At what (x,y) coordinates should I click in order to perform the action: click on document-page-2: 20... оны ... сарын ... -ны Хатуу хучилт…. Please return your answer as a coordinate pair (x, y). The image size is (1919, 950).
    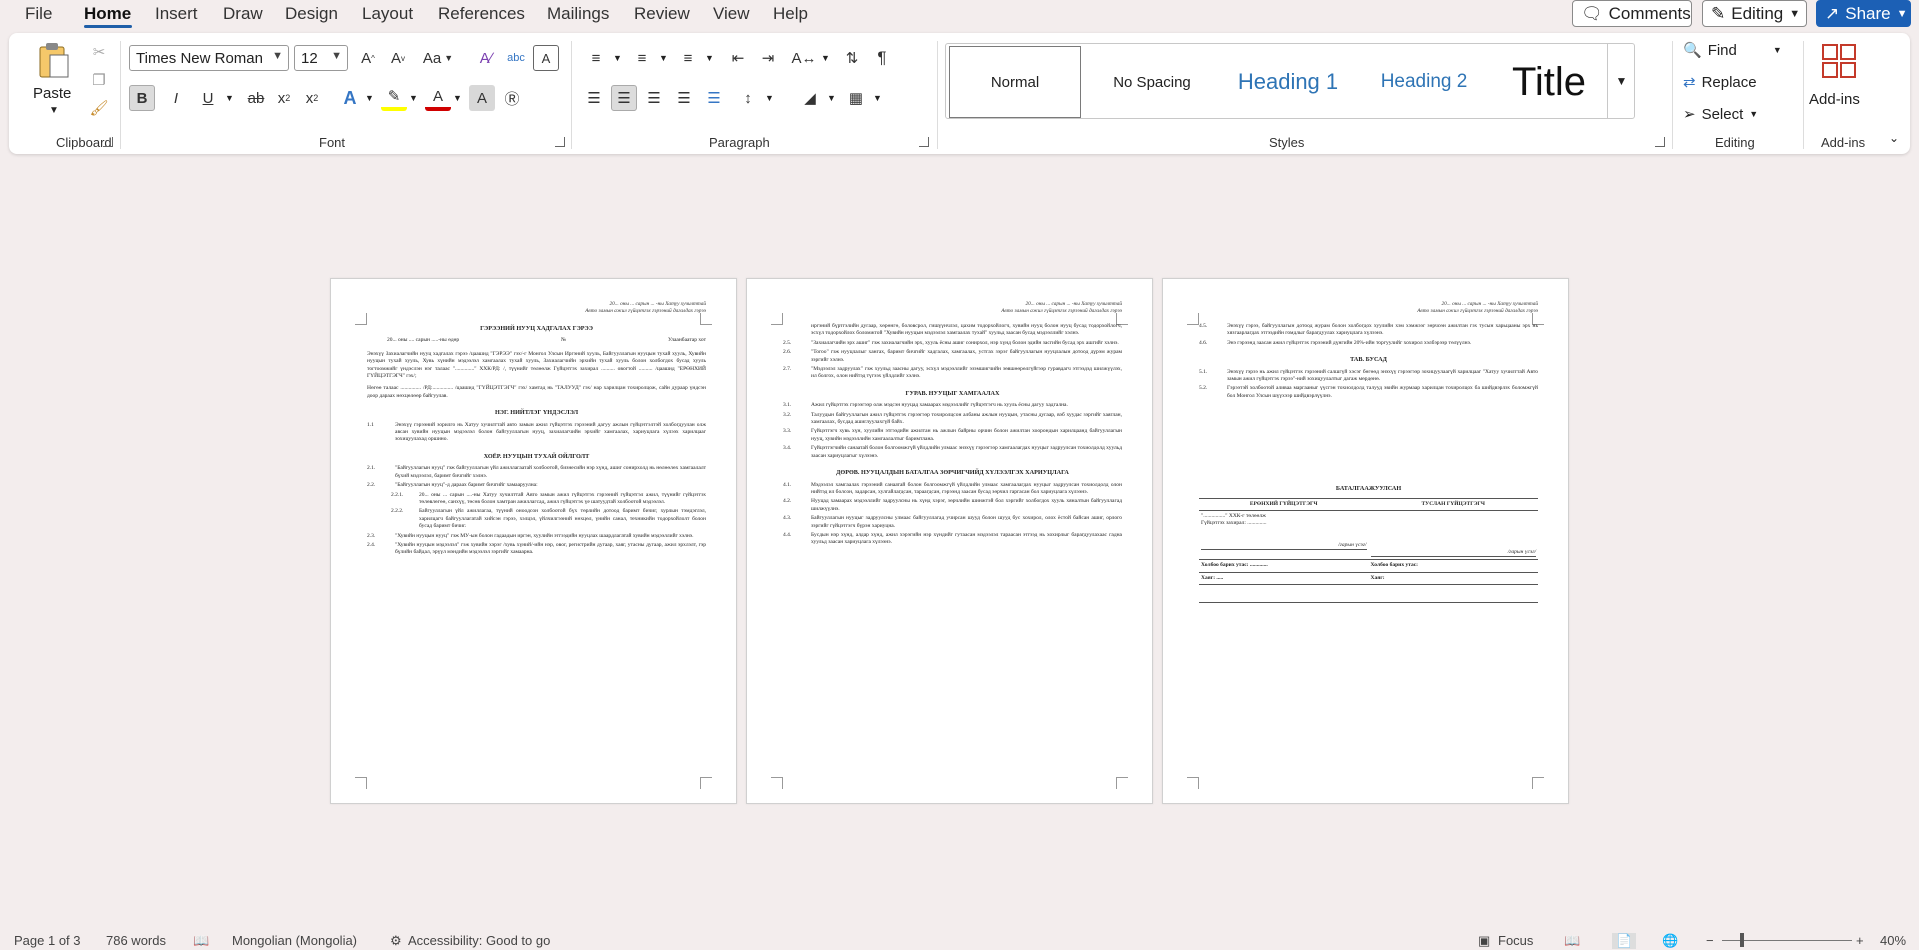
    Looking at the image, I should click on (949, 541).